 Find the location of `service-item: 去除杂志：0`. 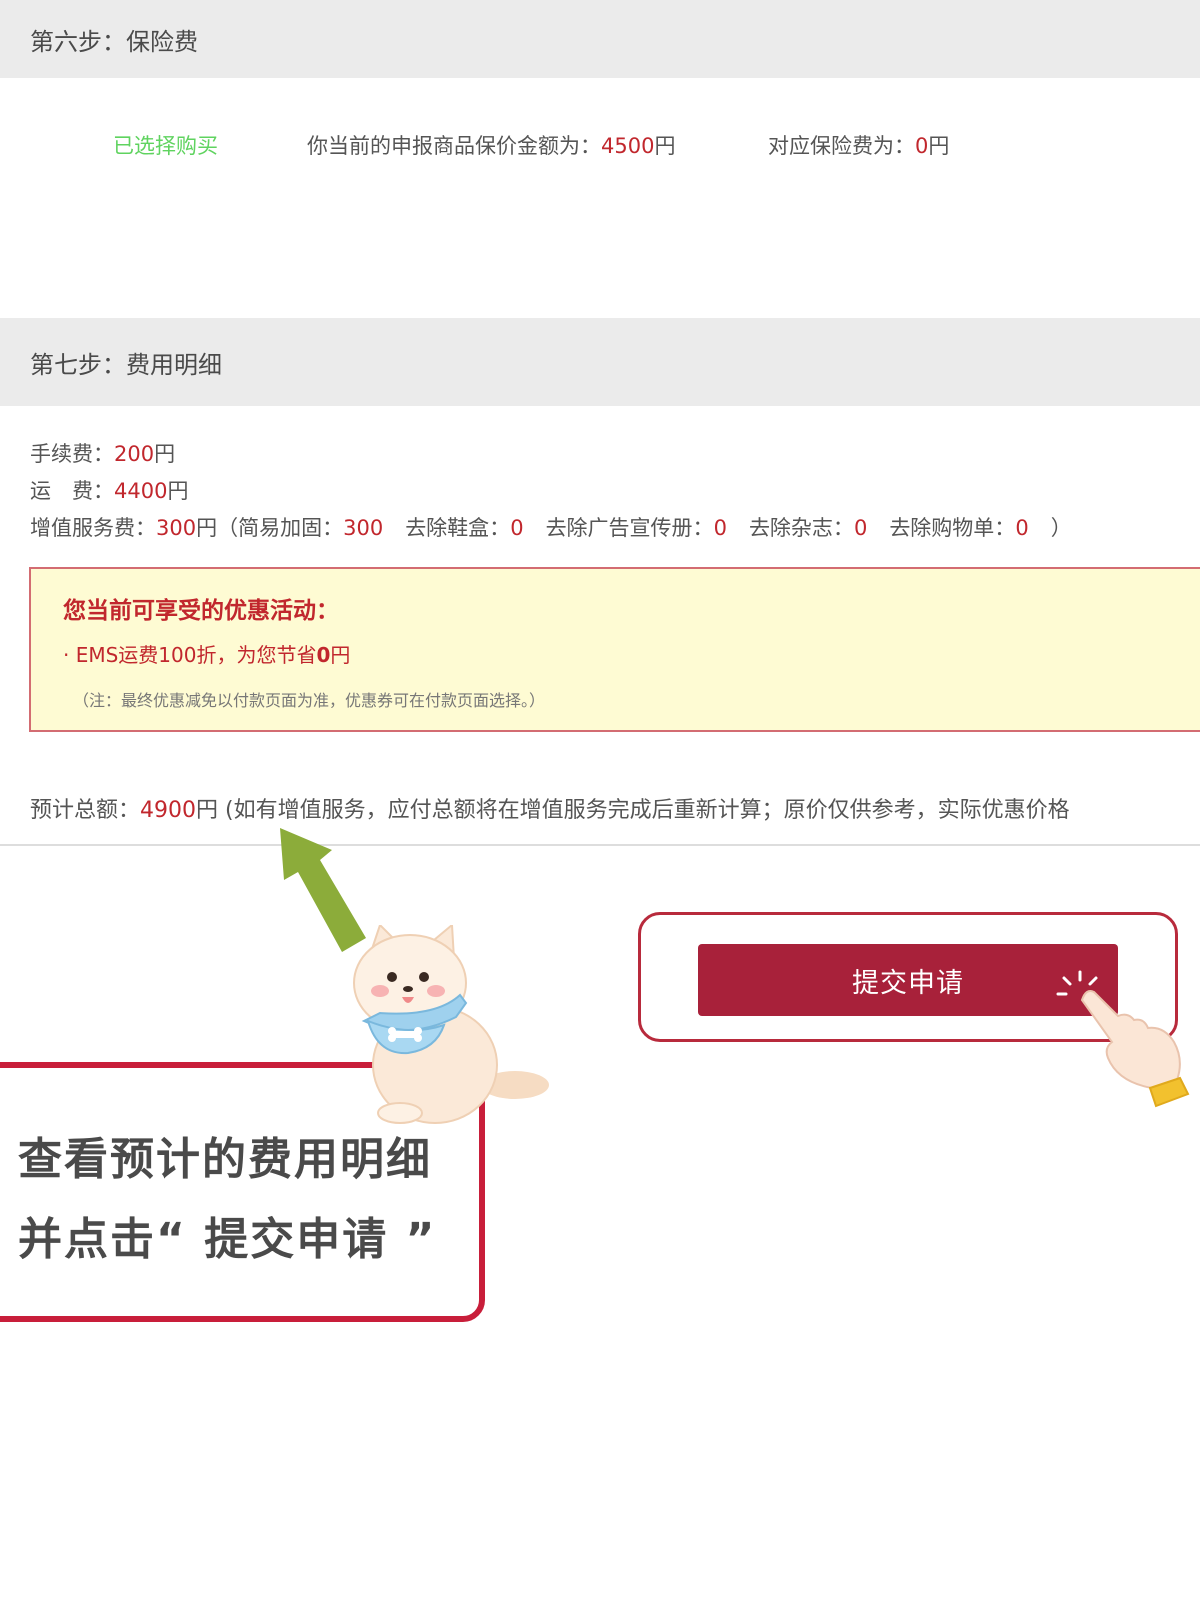

service-item: 去除杂志：0 is located at coordinates (808, 528).